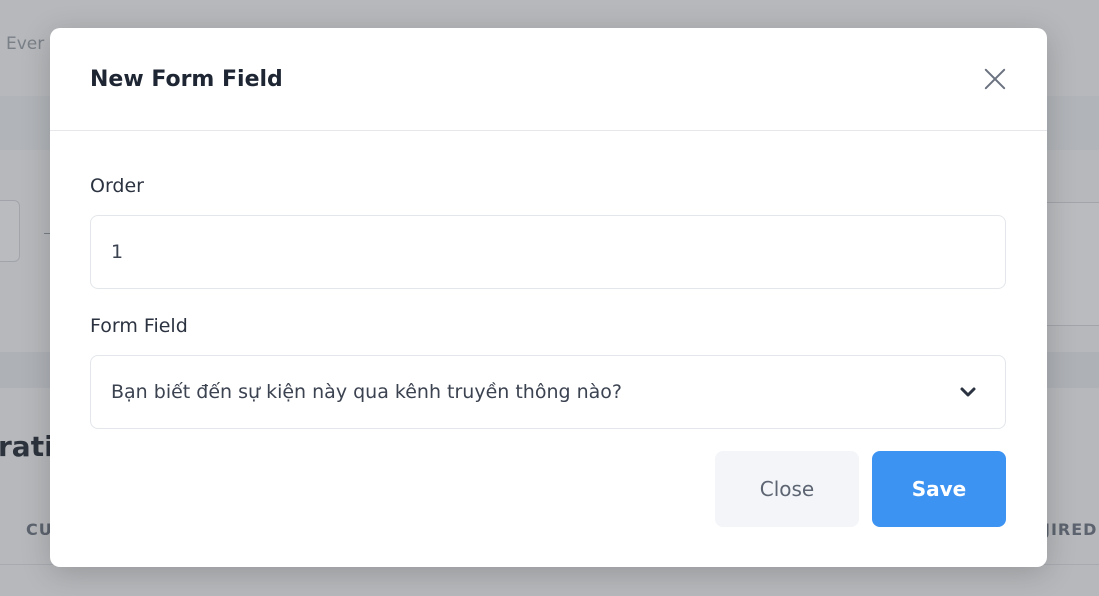 This screenshot has width=1099, height=596. What do you see at coordinates (939, 489) in the screenshot?
I see `save-button: Save` at bounding box center [939, 489].